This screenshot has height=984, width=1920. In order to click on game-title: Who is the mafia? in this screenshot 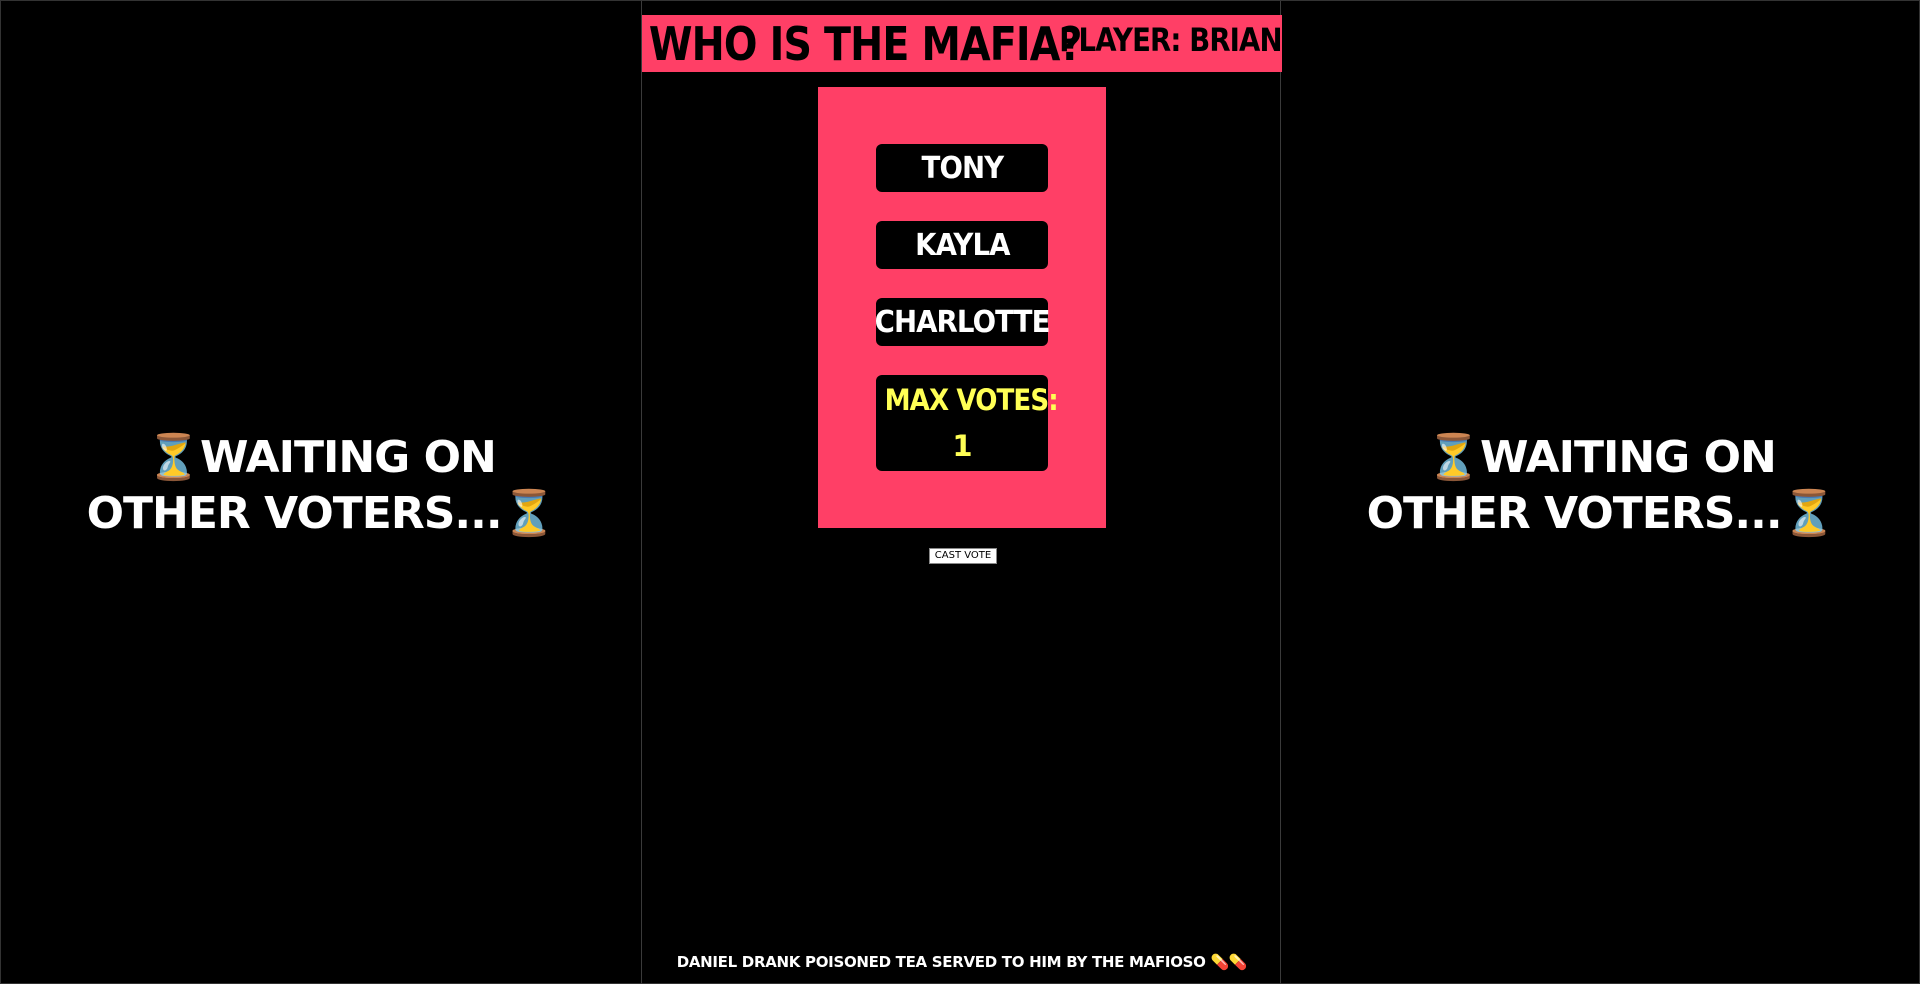, I will do `click(865, 43)`.